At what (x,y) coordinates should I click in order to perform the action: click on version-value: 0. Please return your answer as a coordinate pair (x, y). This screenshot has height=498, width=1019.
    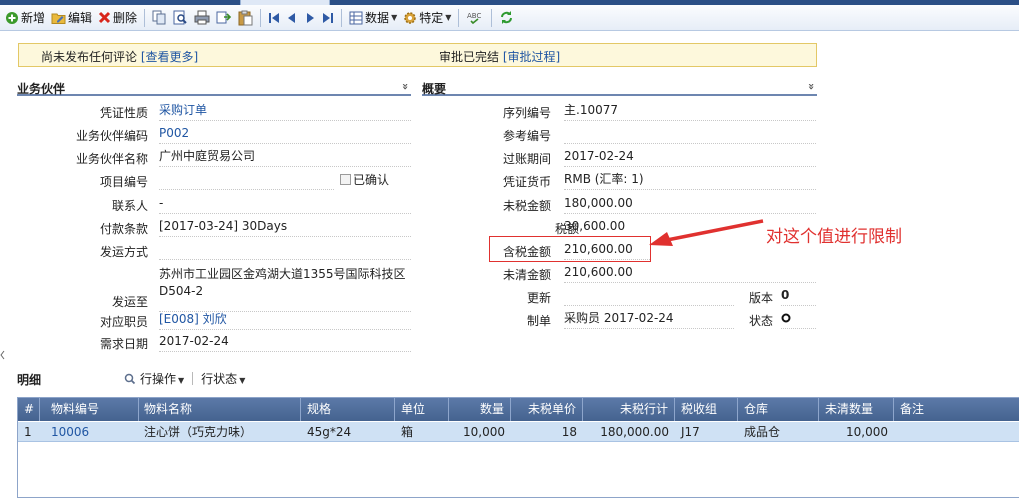
    Looking at the image, I should click on (798, 296).